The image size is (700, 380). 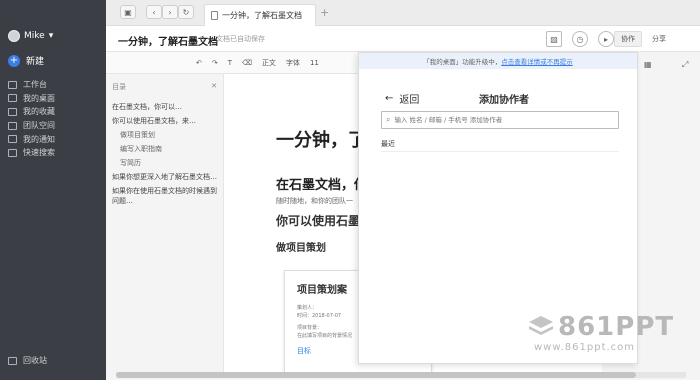 I want to click on sidebar-item-label: 我的桌面, so click(x=39, y=98).